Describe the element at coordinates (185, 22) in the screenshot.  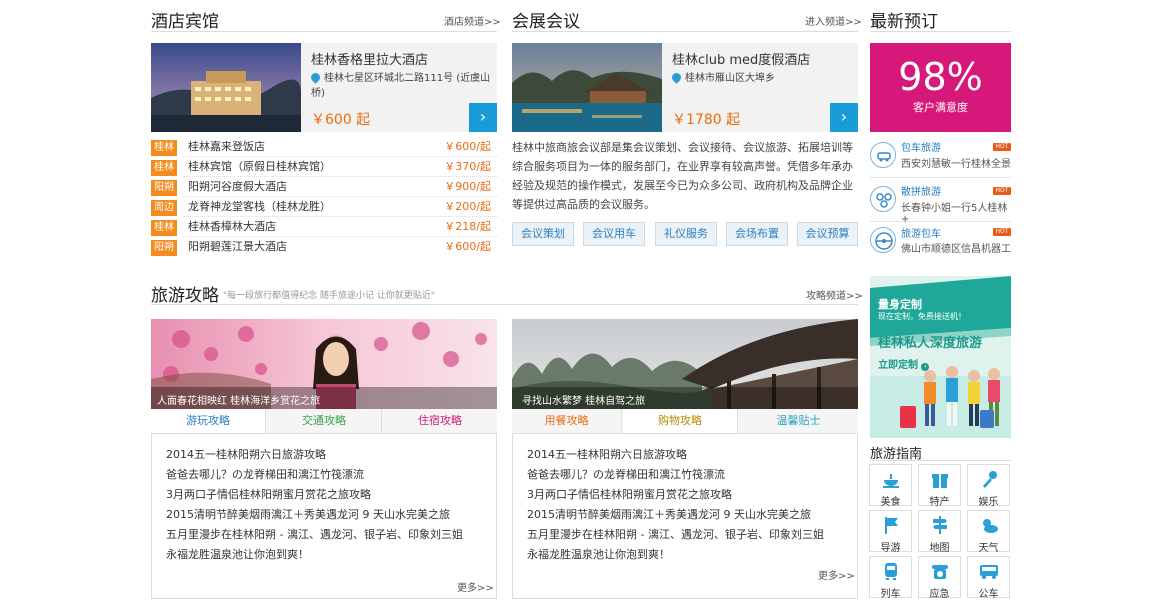
I see `hotels-title: 酒店宾馆` at that location.